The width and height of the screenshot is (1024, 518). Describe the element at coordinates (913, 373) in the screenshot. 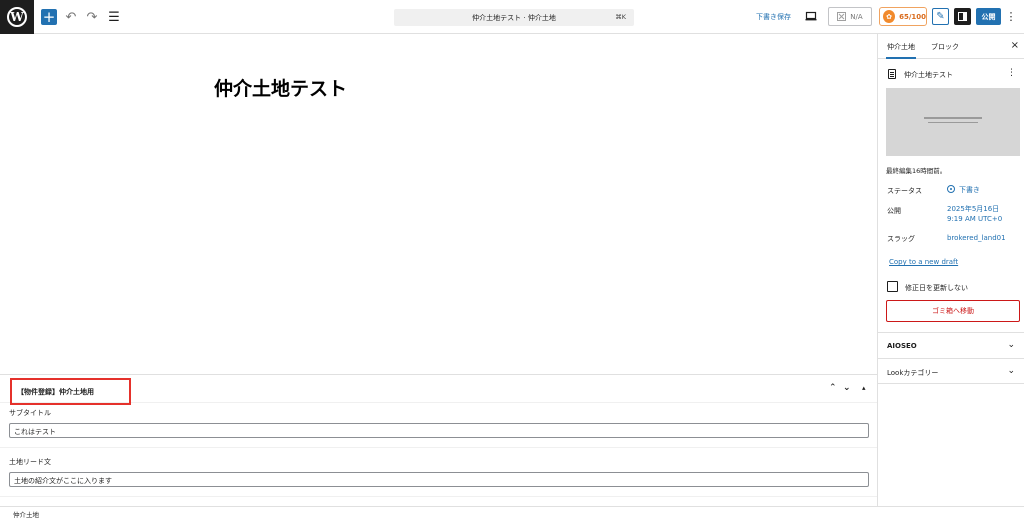

I see `panel-title: Lookカテゴリー` at that location.